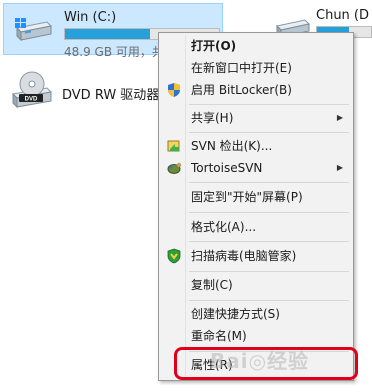 The height and width of the screenshot is (392, 372). I want to click on highlight-annotation, so click(266, 363).